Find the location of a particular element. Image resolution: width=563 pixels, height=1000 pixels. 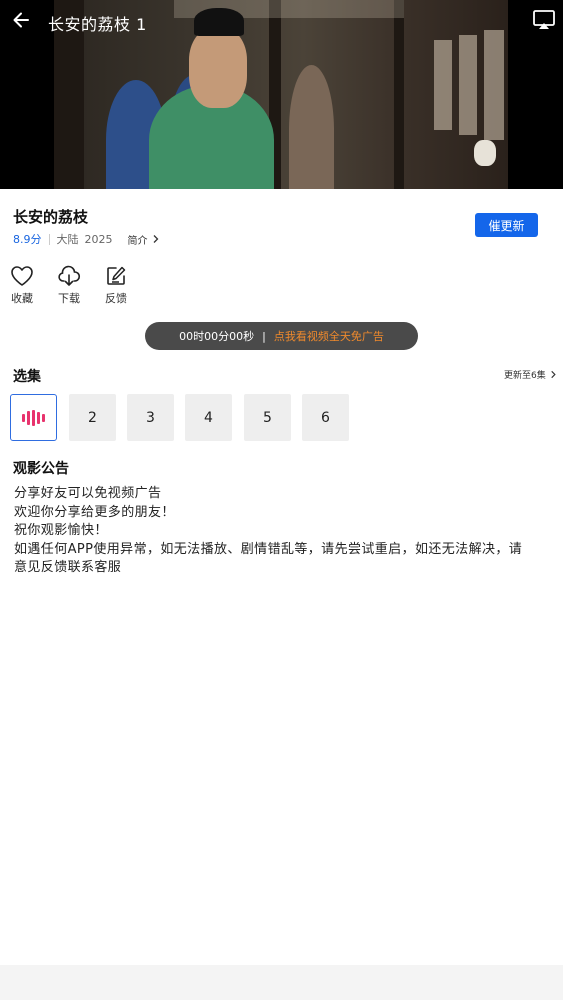

ad-timer: 00时00分00秒 is located at coordinates (217, 336).